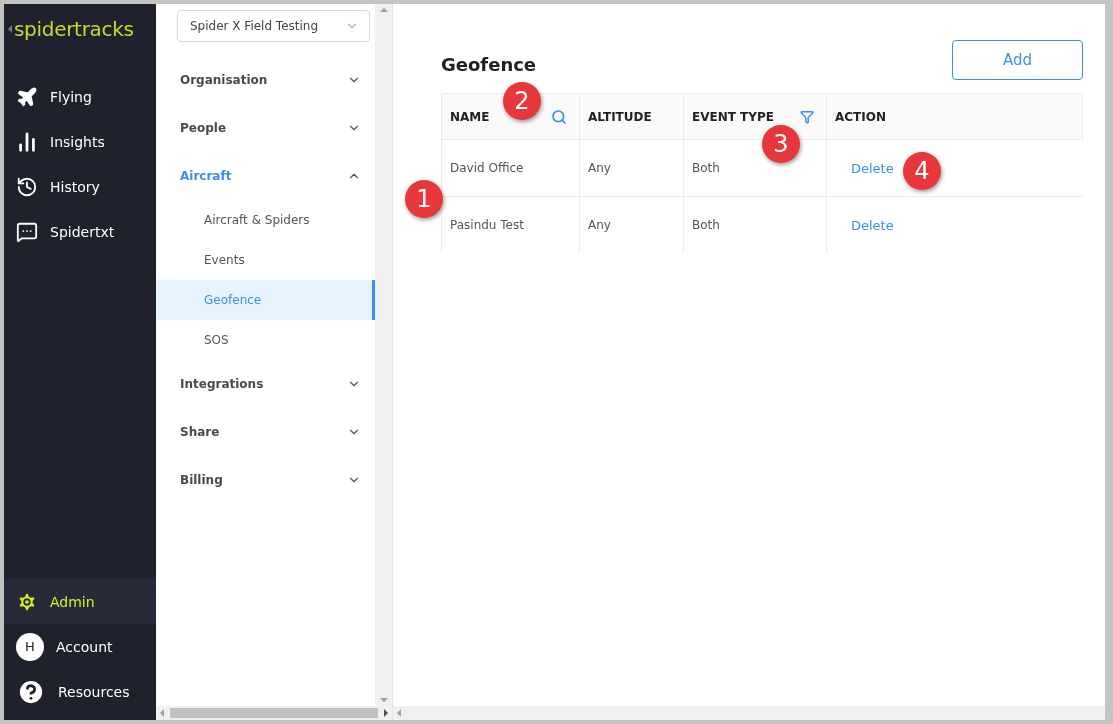 This screenshot has height=724, width=1113. I want to click on nav-item: History, so click(80, 186).